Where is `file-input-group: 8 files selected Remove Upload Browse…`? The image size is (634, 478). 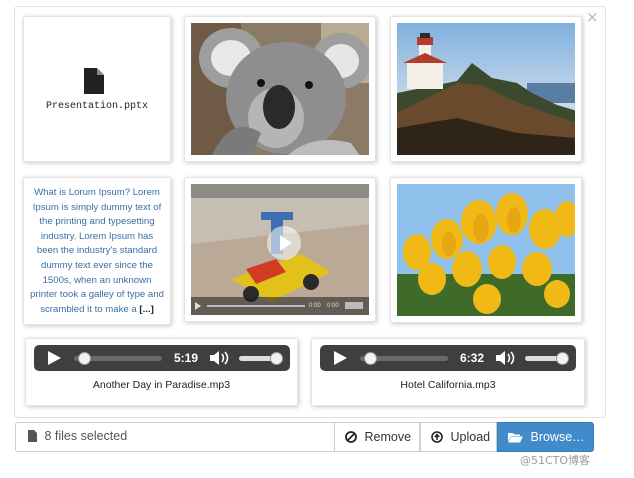 file-input-group: 8 files selected Remove Upload Browse… is located at coordinates (304, 437).